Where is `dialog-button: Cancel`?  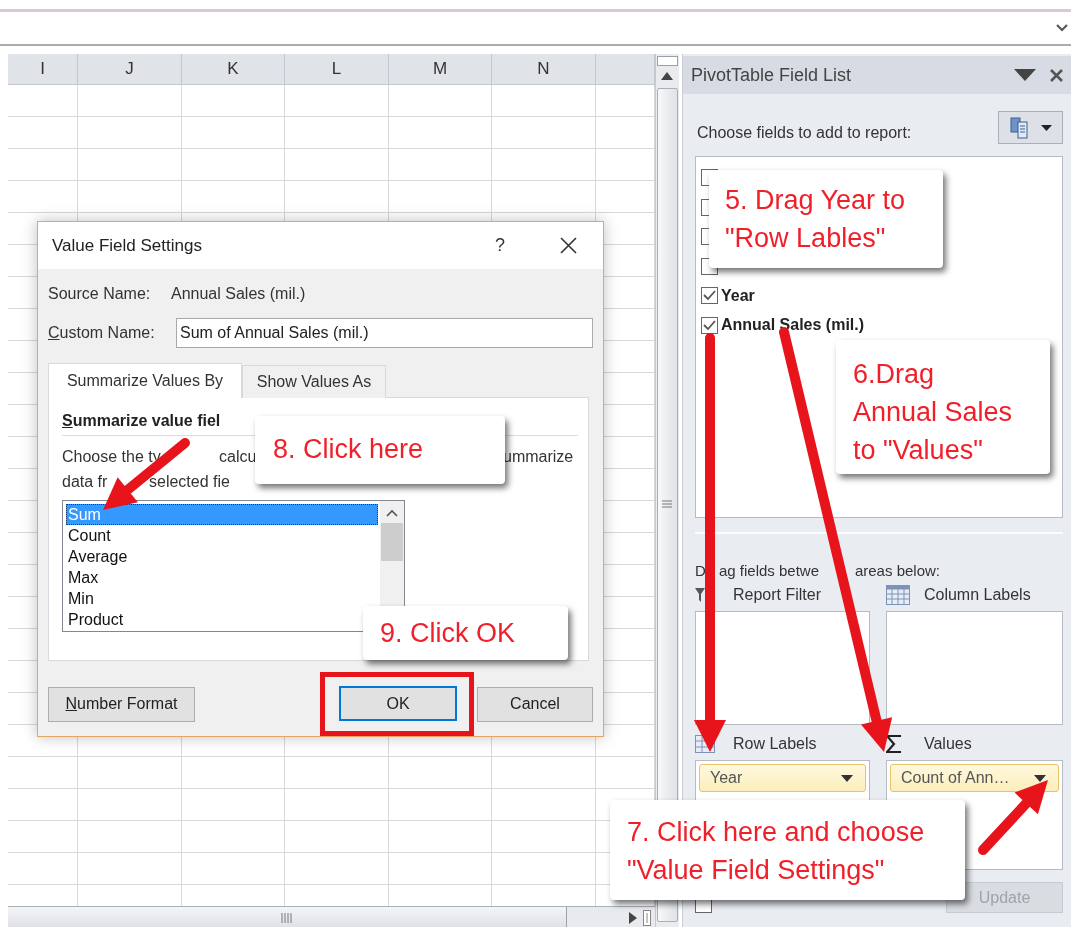 dialog-button: Cancel is located at coordinates (535, 704).